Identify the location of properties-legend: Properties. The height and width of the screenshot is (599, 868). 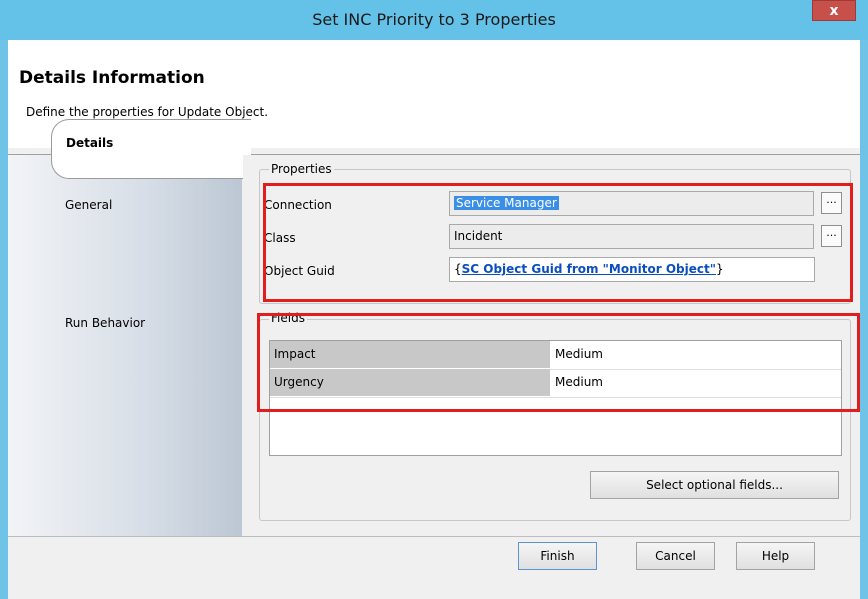
(301, 169).